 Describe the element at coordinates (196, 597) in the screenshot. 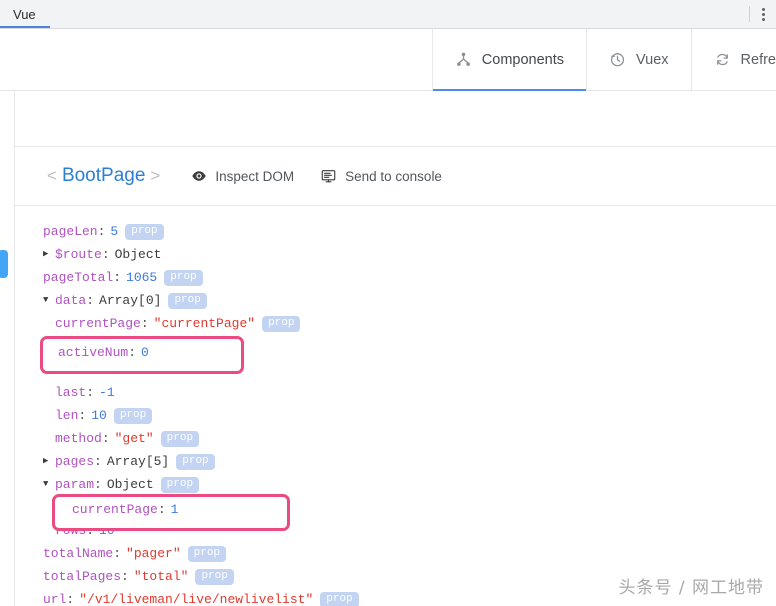

I see `tree-row-value: "/v1/liveman/live/newlivelist"` at that location.